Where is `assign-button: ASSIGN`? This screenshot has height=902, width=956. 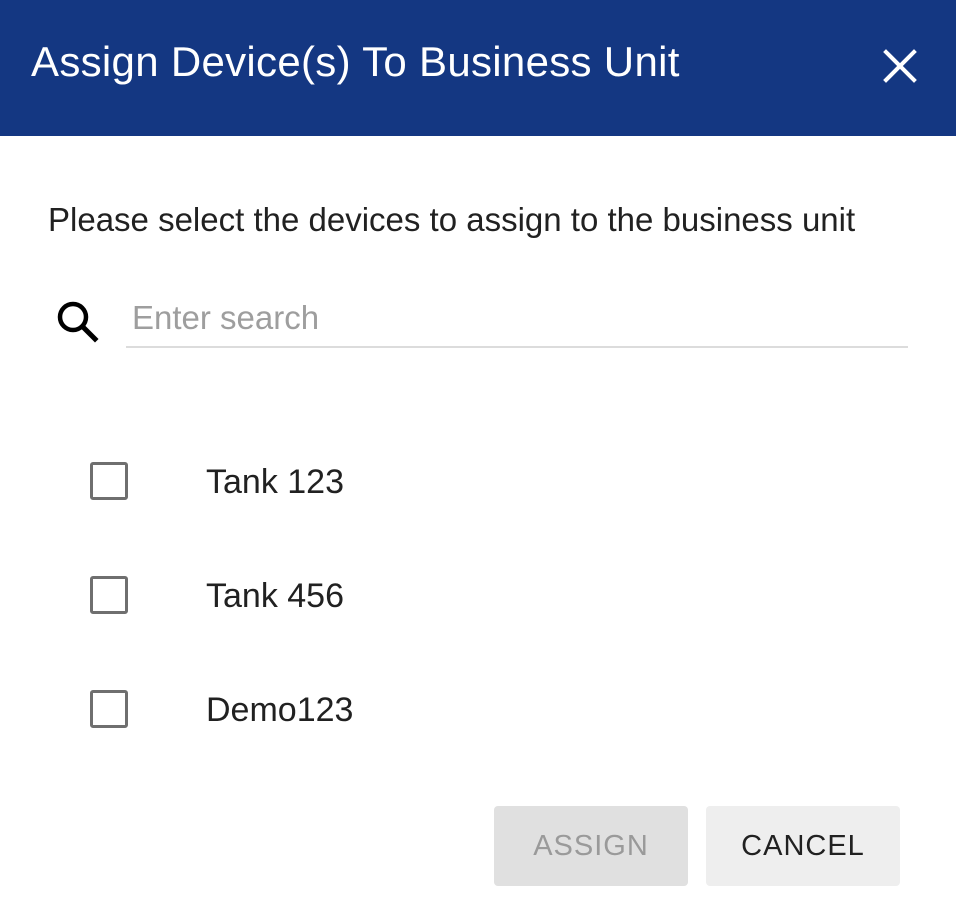
assign-button: ASSIGN is located at coordinates (591, 846).